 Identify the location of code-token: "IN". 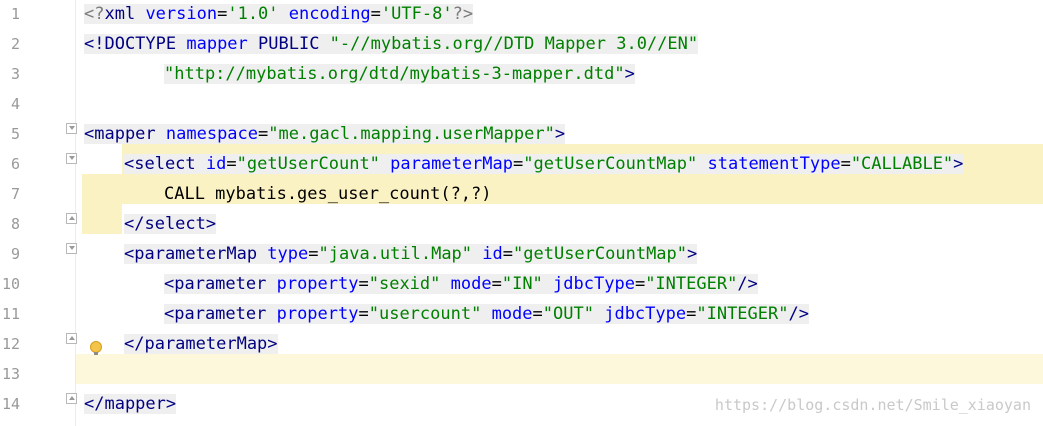
(522, 284).